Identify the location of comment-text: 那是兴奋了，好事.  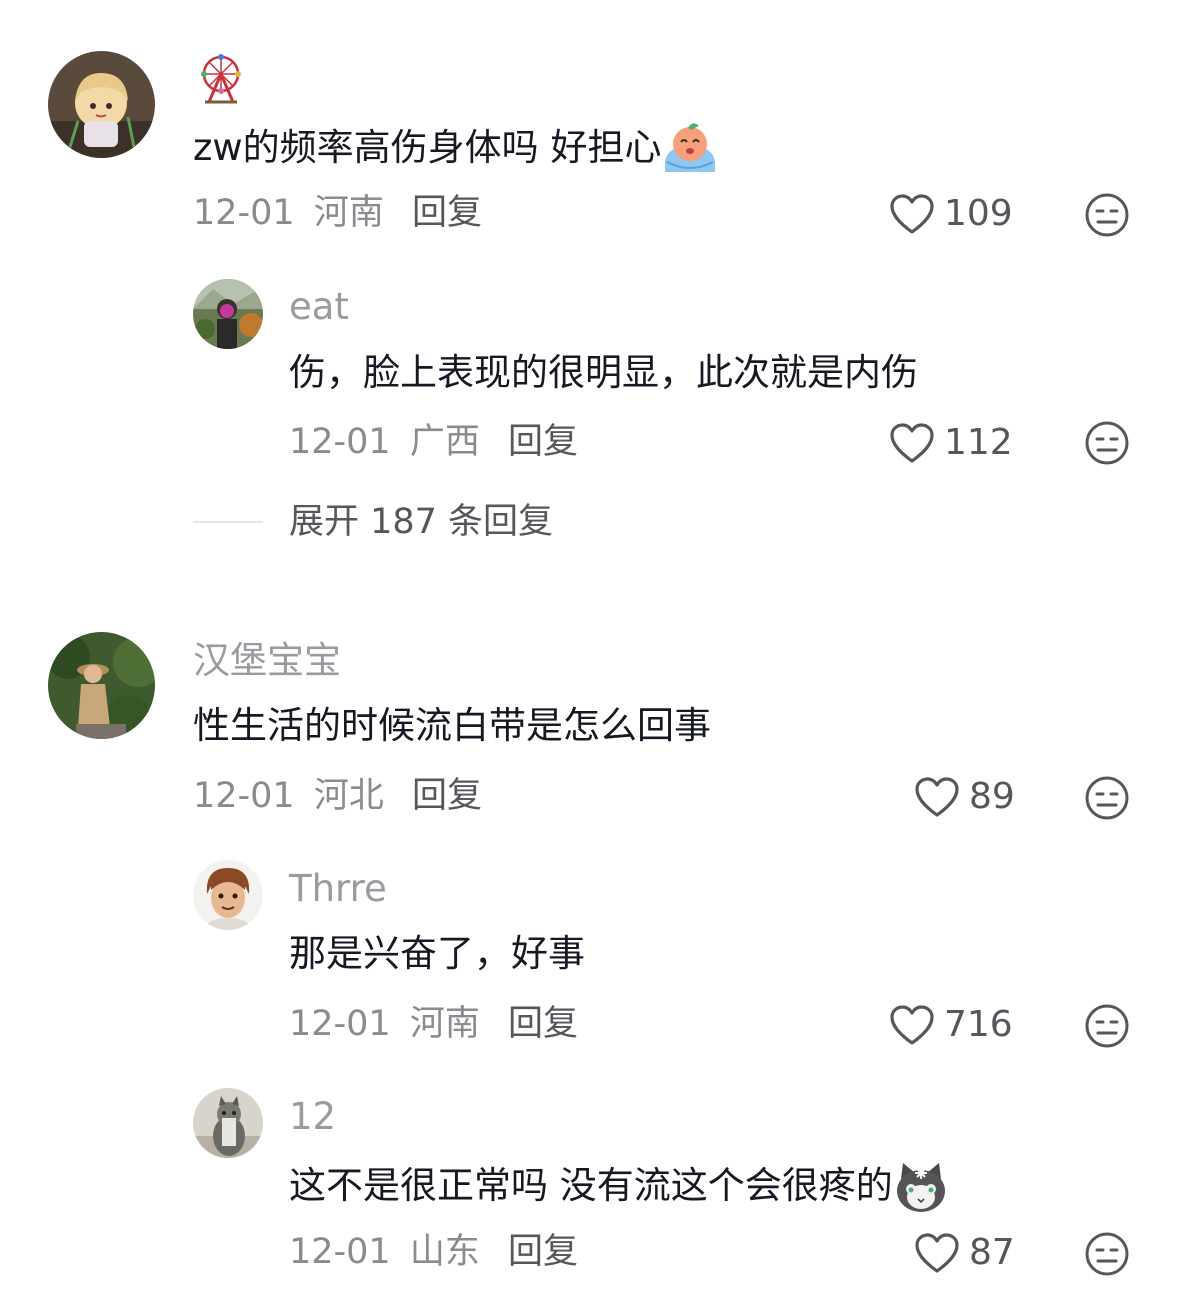
(437, 953).